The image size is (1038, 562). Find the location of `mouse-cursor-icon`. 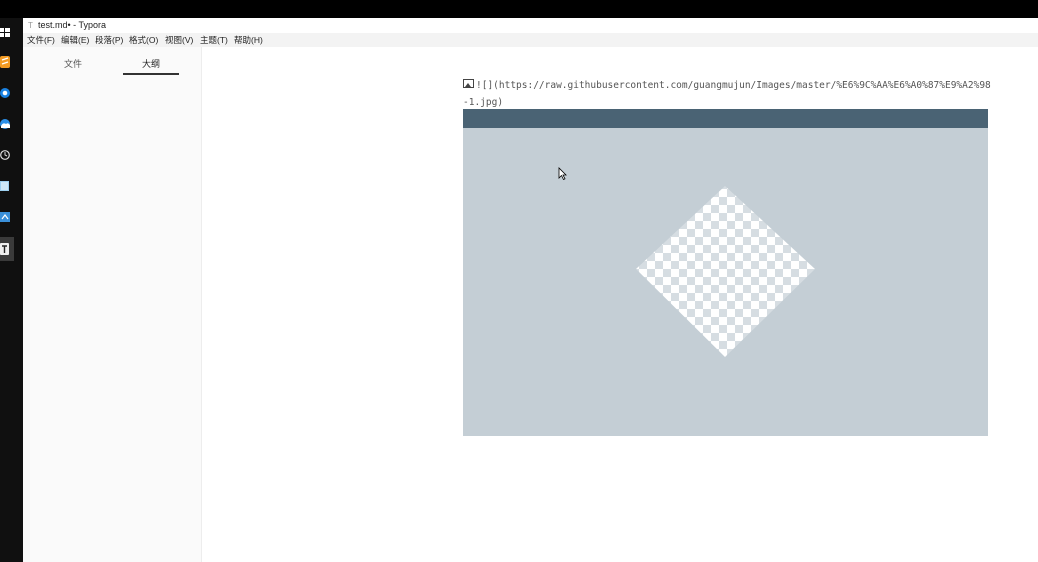

mouse-cursor-icon is located at coordinates (562, 173).